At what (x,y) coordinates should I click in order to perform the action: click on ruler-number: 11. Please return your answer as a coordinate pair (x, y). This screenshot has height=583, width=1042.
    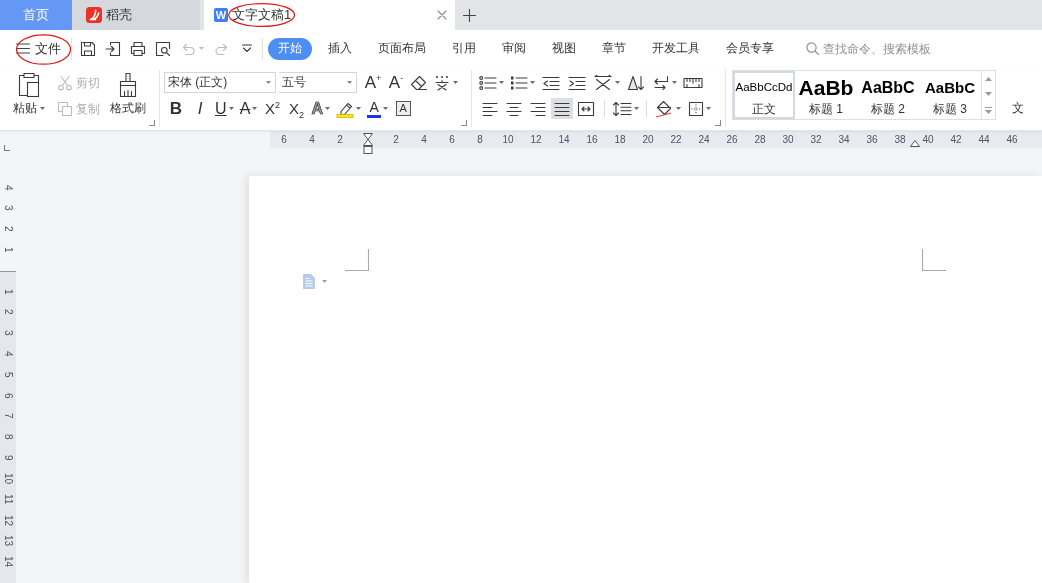
    Looking at the image, I should click on (8, 499).